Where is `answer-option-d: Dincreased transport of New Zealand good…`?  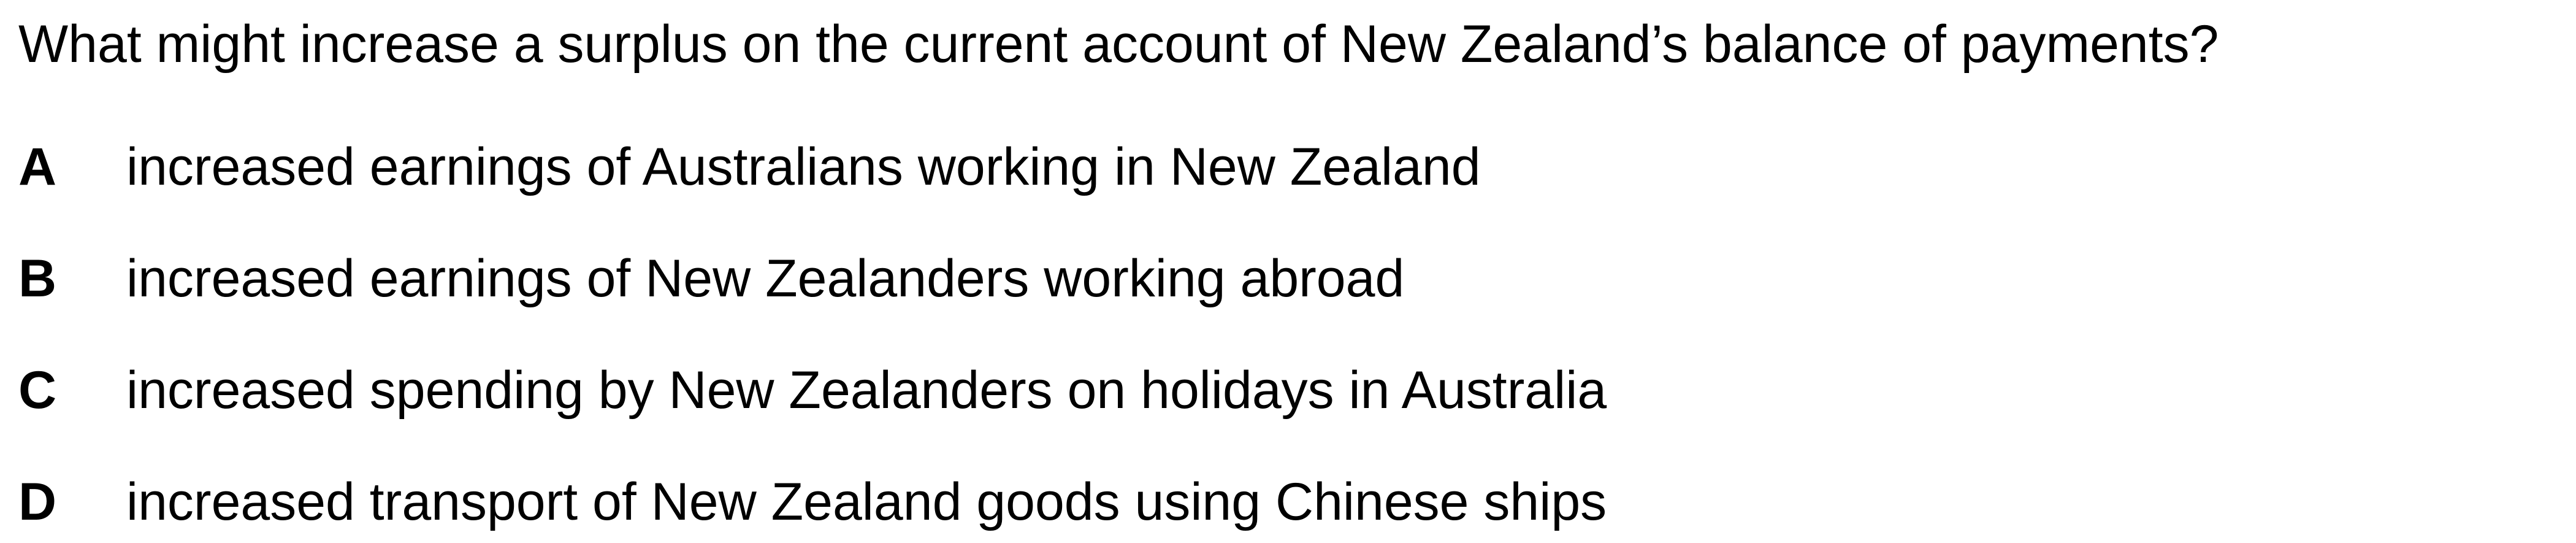 answer-option-d: Dincreased transport of New Zealand good… is located at coordinates (812, 502).